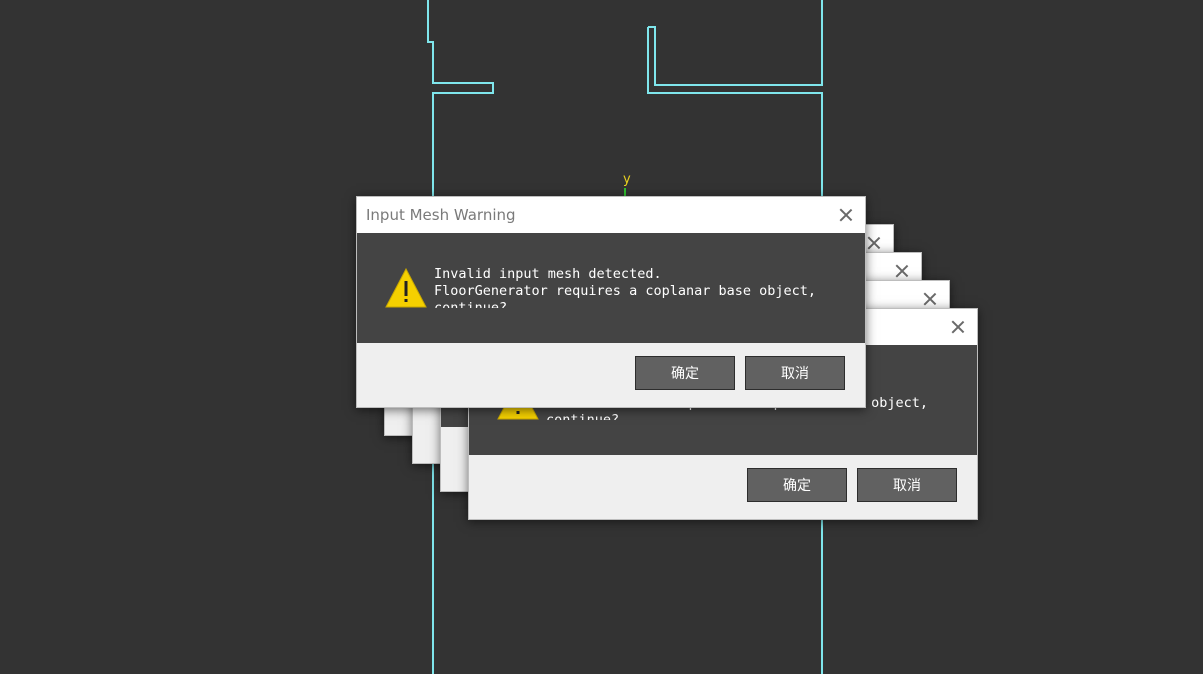 This screenshot has height=674, width=1203. I want to click on dialog-titlebar: Input Mesh Warning, so click(611, 215).